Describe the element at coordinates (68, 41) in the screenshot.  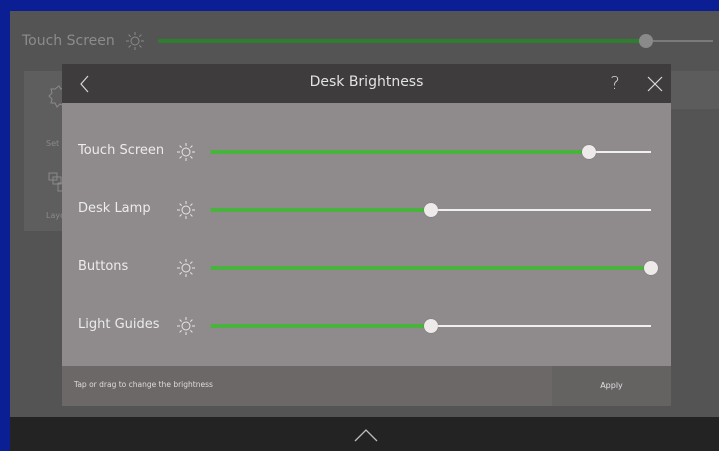
I see `background-title: Touch Screen` at that location.